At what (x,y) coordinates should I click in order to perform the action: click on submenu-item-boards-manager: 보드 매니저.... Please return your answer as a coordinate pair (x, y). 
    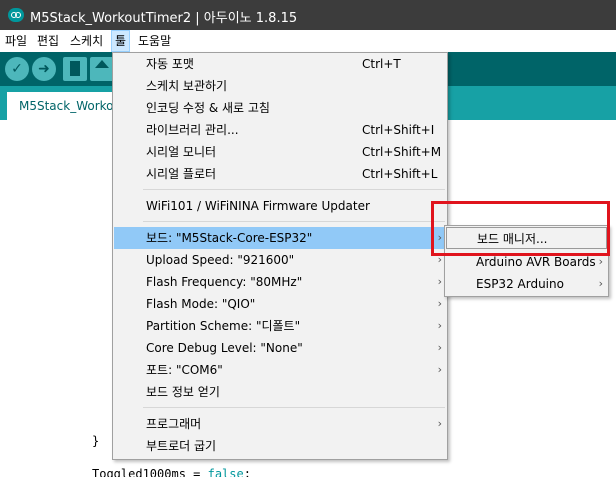
    Looking at the image, I should click on (526, 238).